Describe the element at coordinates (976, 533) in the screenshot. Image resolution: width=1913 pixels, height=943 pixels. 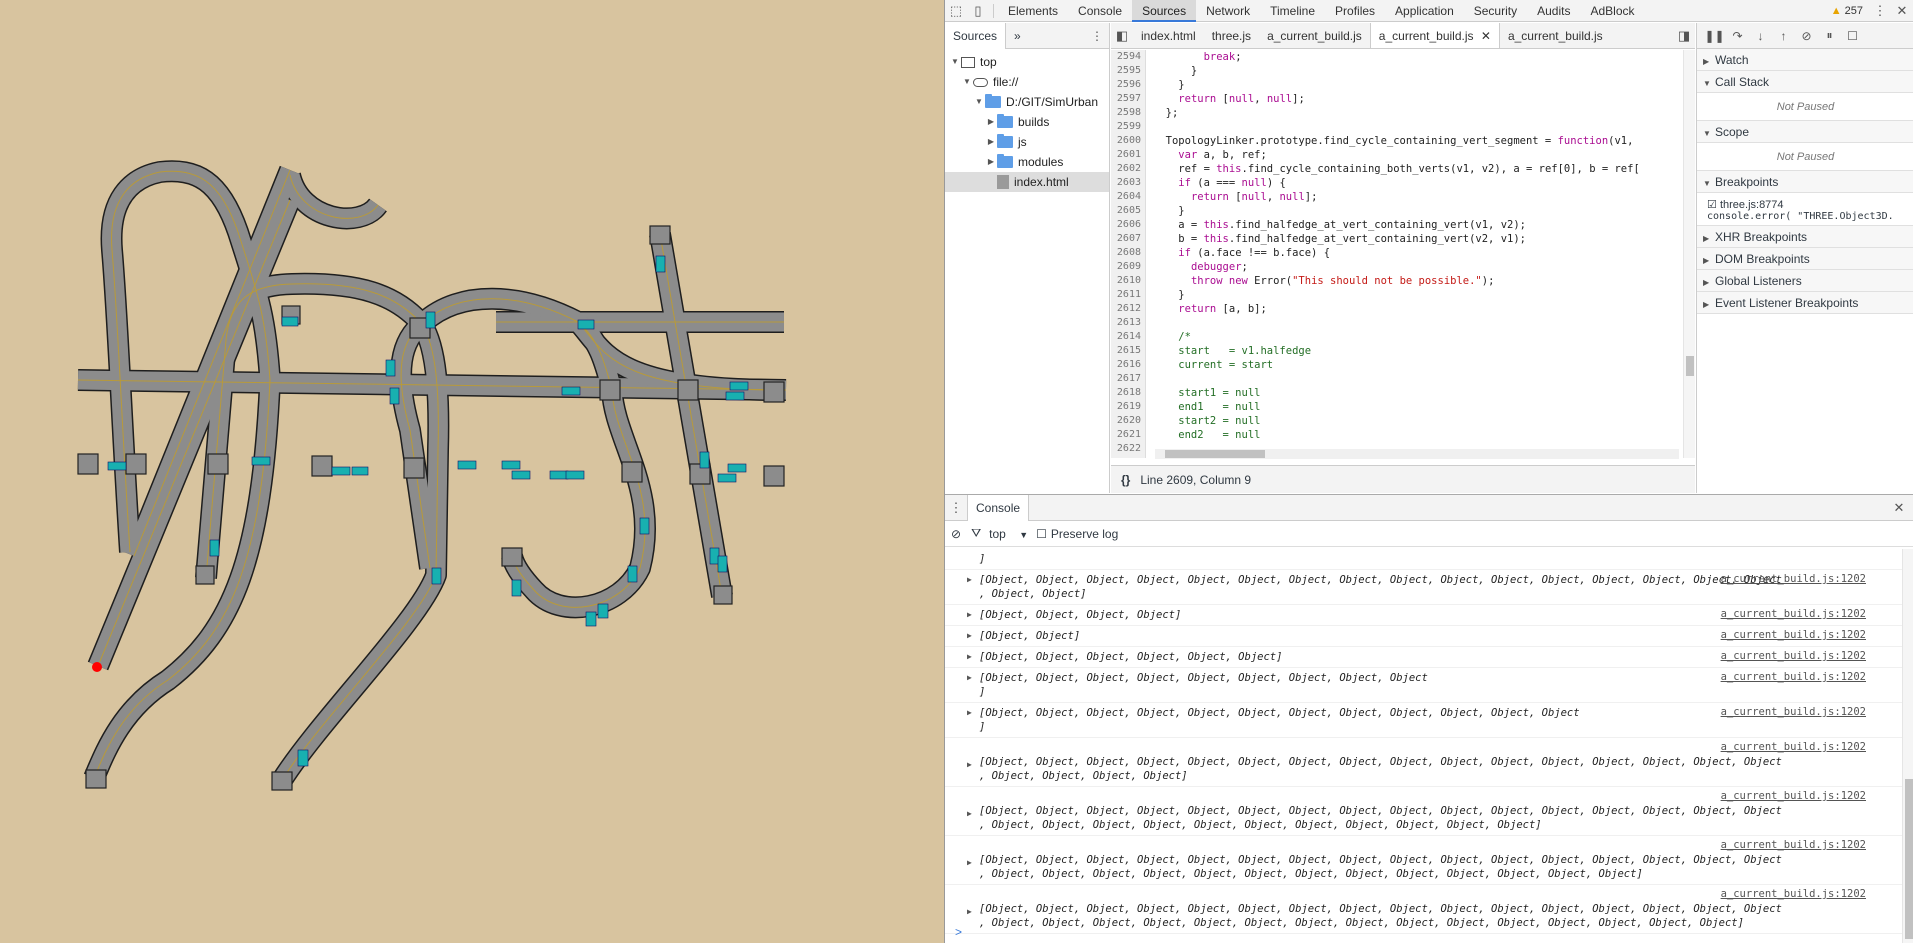
I see `filter-icon: ⛛` at that location.